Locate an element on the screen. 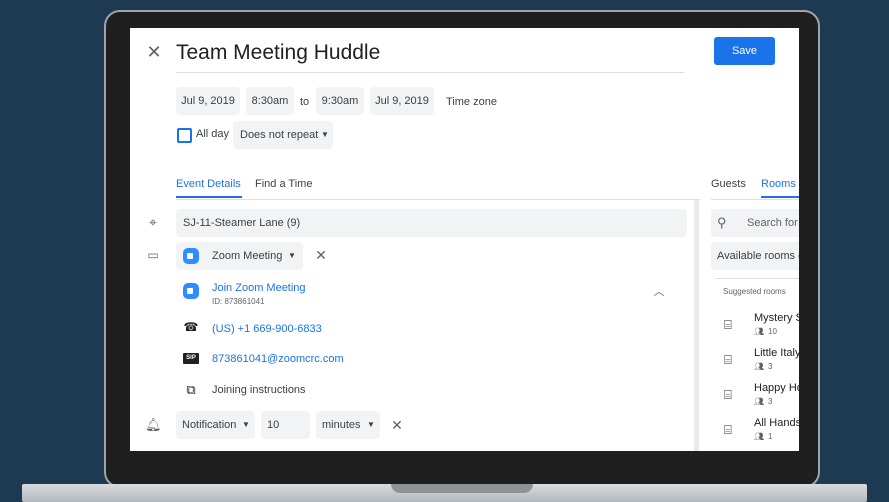 The image size is (889, 502). chevron-up-icon: ︿ is located at coordinates (659, 291).